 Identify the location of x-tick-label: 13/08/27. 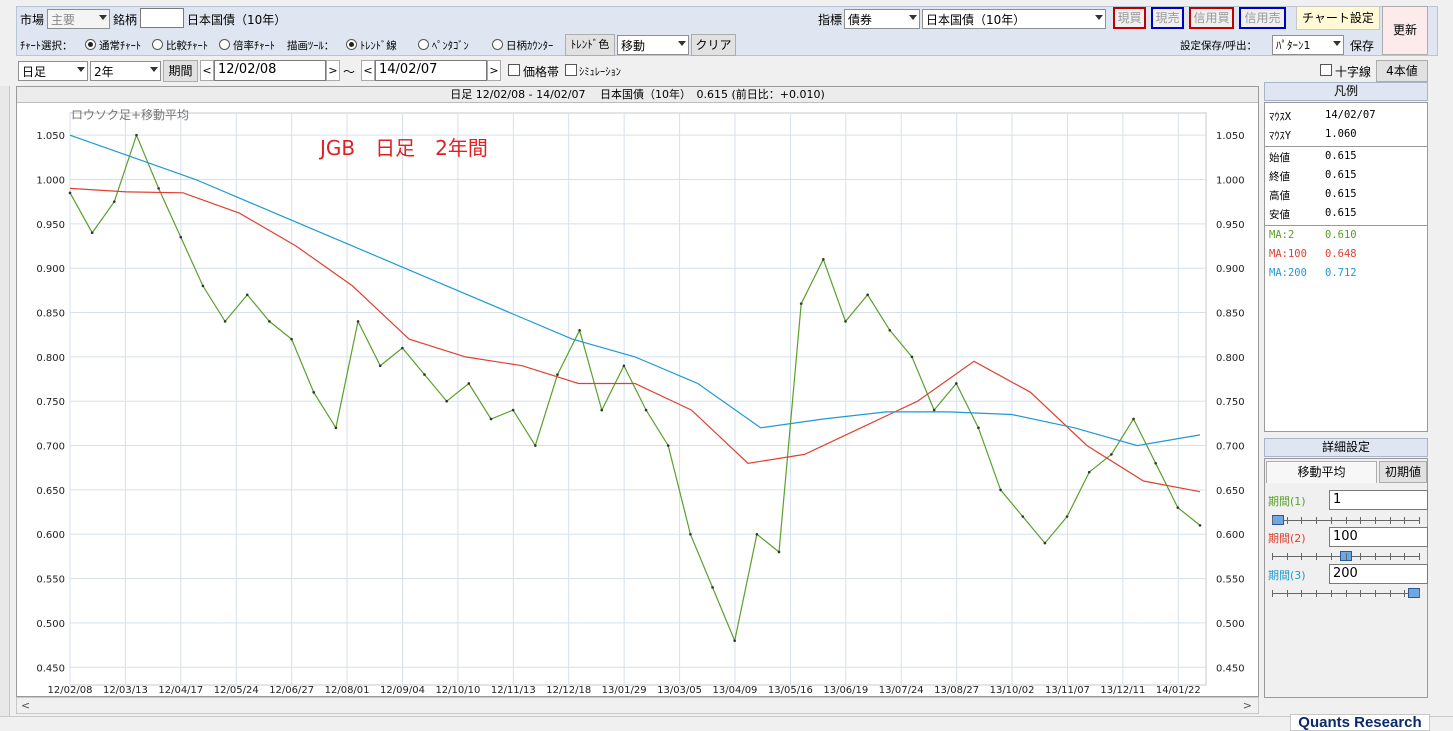
(956, 690).